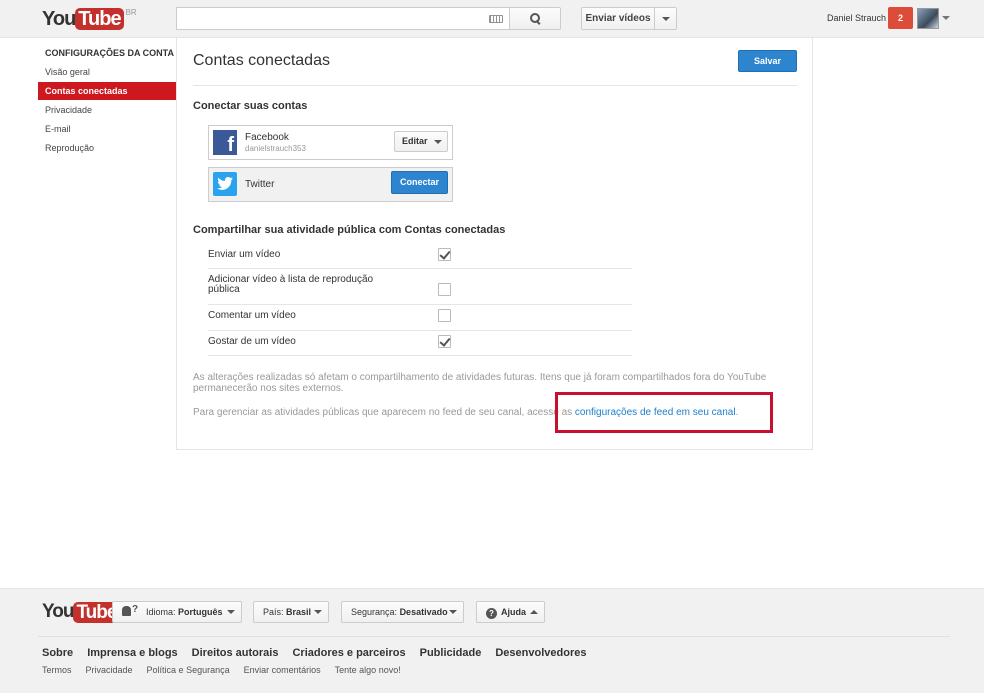 The image size is (984, 693). What do you see at coordinates (235, 653) in the screenshot?
I see `footer-link-direitos: Direitos autorais` at bounding box center [235, 653].